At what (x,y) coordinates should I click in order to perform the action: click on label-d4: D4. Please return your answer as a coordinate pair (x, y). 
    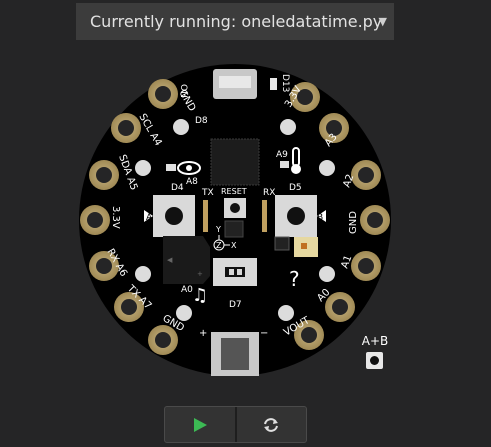
    Looking at the image, I should click on (177, 188).